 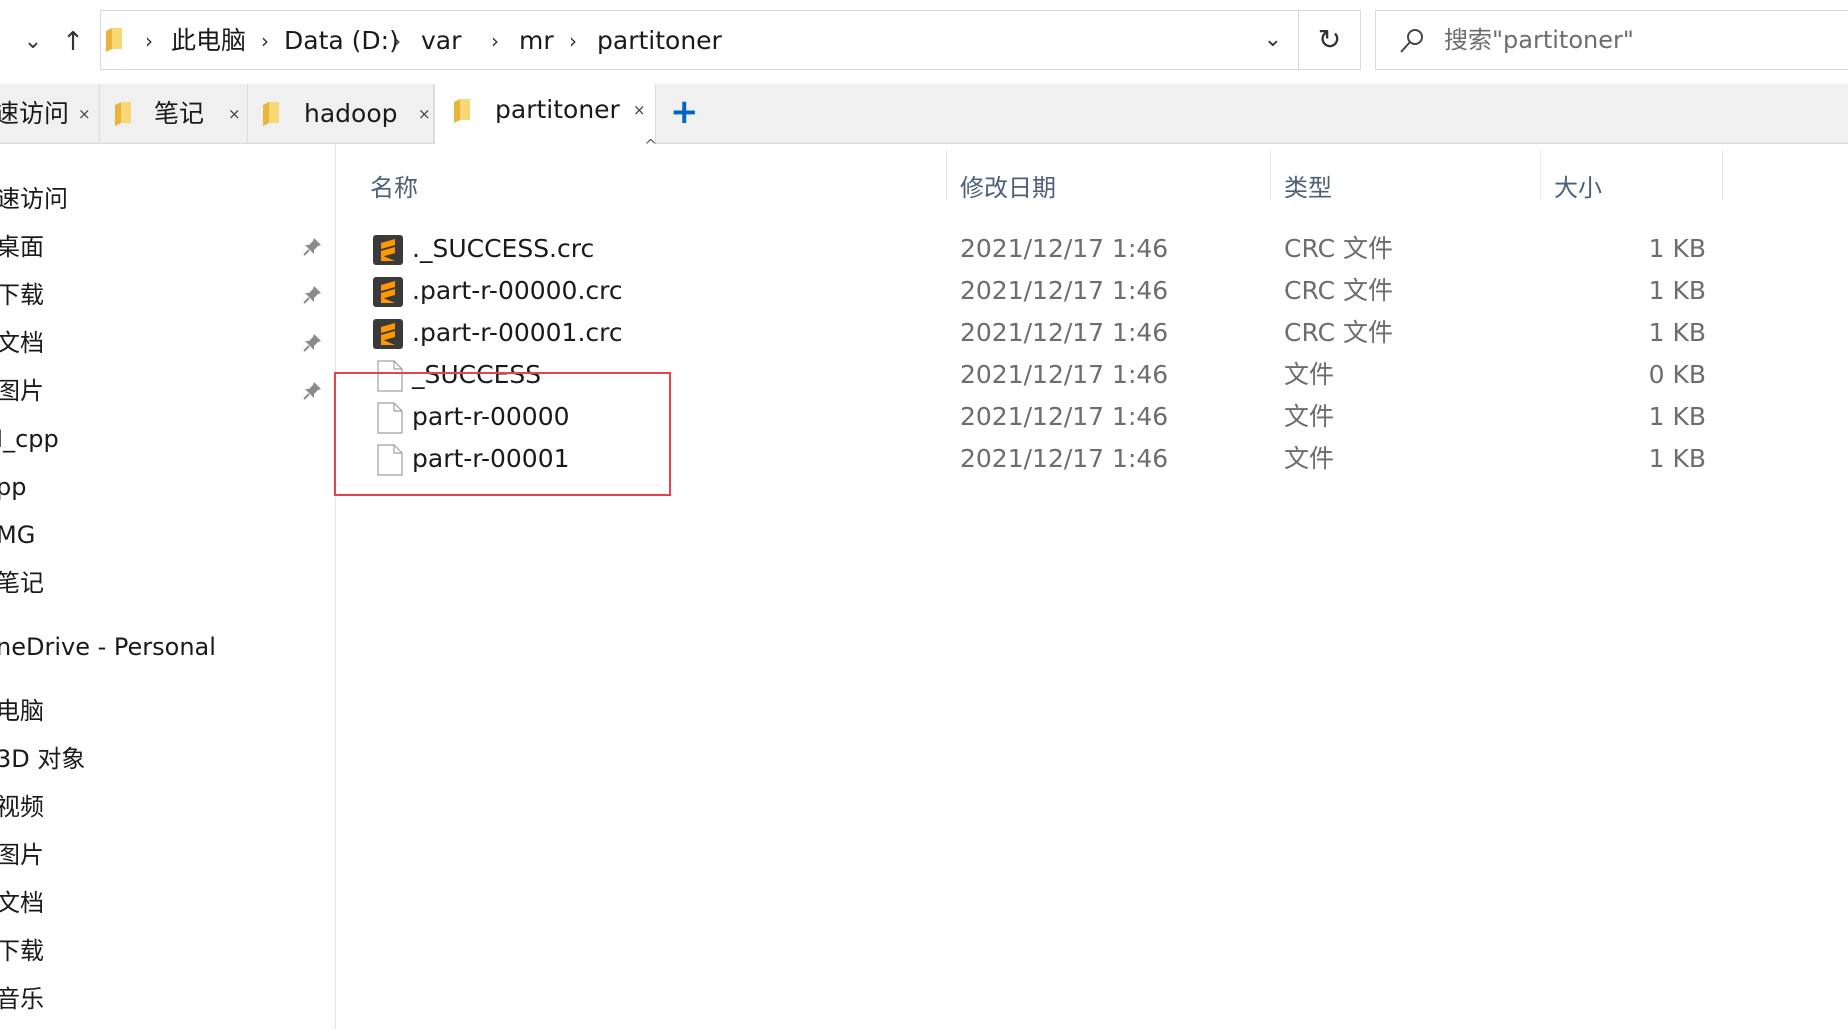 What do you see at coordinates (29, 439) in the screenshot?
I see `sidebar-item-i-cpp: I_cpp` at bounding box center [29, 439].